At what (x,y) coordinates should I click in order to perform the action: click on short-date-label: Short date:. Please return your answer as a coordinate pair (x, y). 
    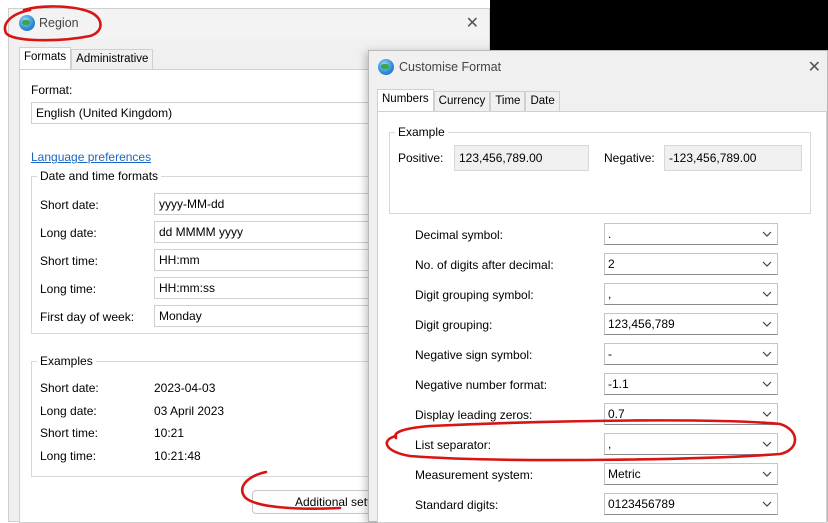
    Looking at the image, I should click on (69, 205).